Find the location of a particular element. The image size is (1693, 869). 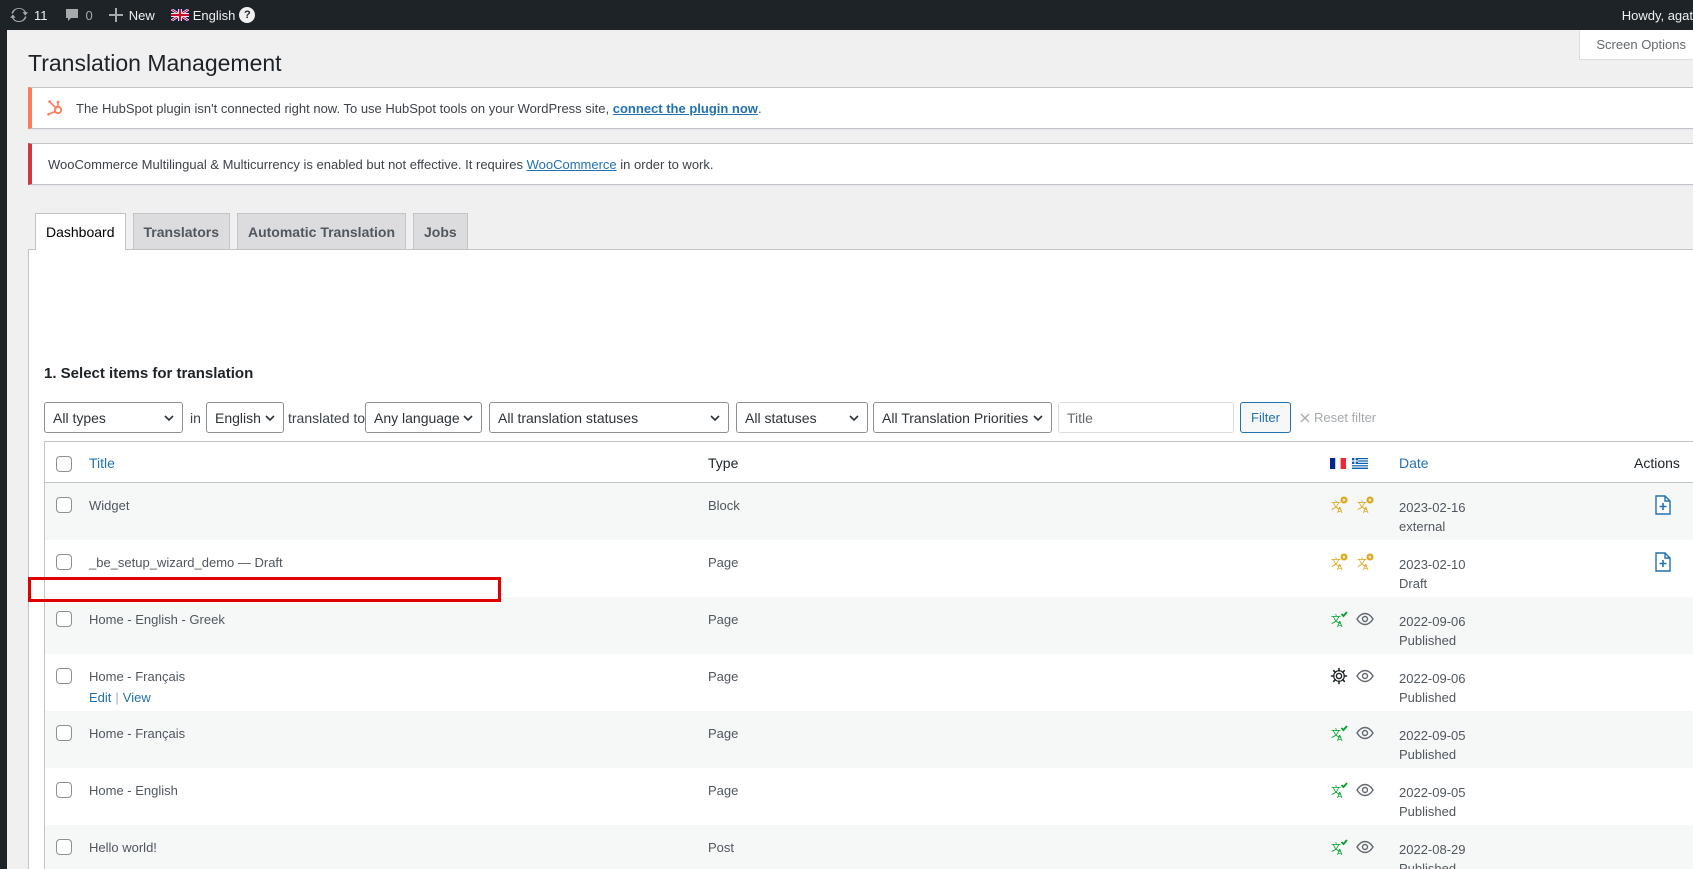

new-content-menu: New is located at coordinates (132, 15).